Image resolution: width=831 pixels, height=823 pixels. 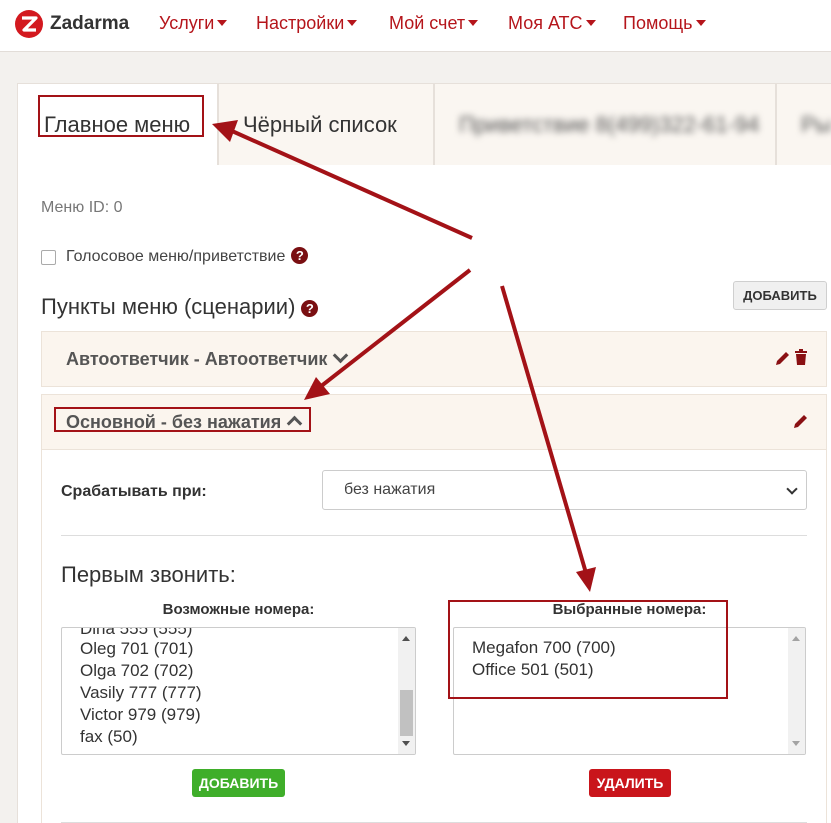 What do you see at coordinates (796, 691) in the screenshot?
I see `selected-list-scrollbar` at bounding box center [796, 691].